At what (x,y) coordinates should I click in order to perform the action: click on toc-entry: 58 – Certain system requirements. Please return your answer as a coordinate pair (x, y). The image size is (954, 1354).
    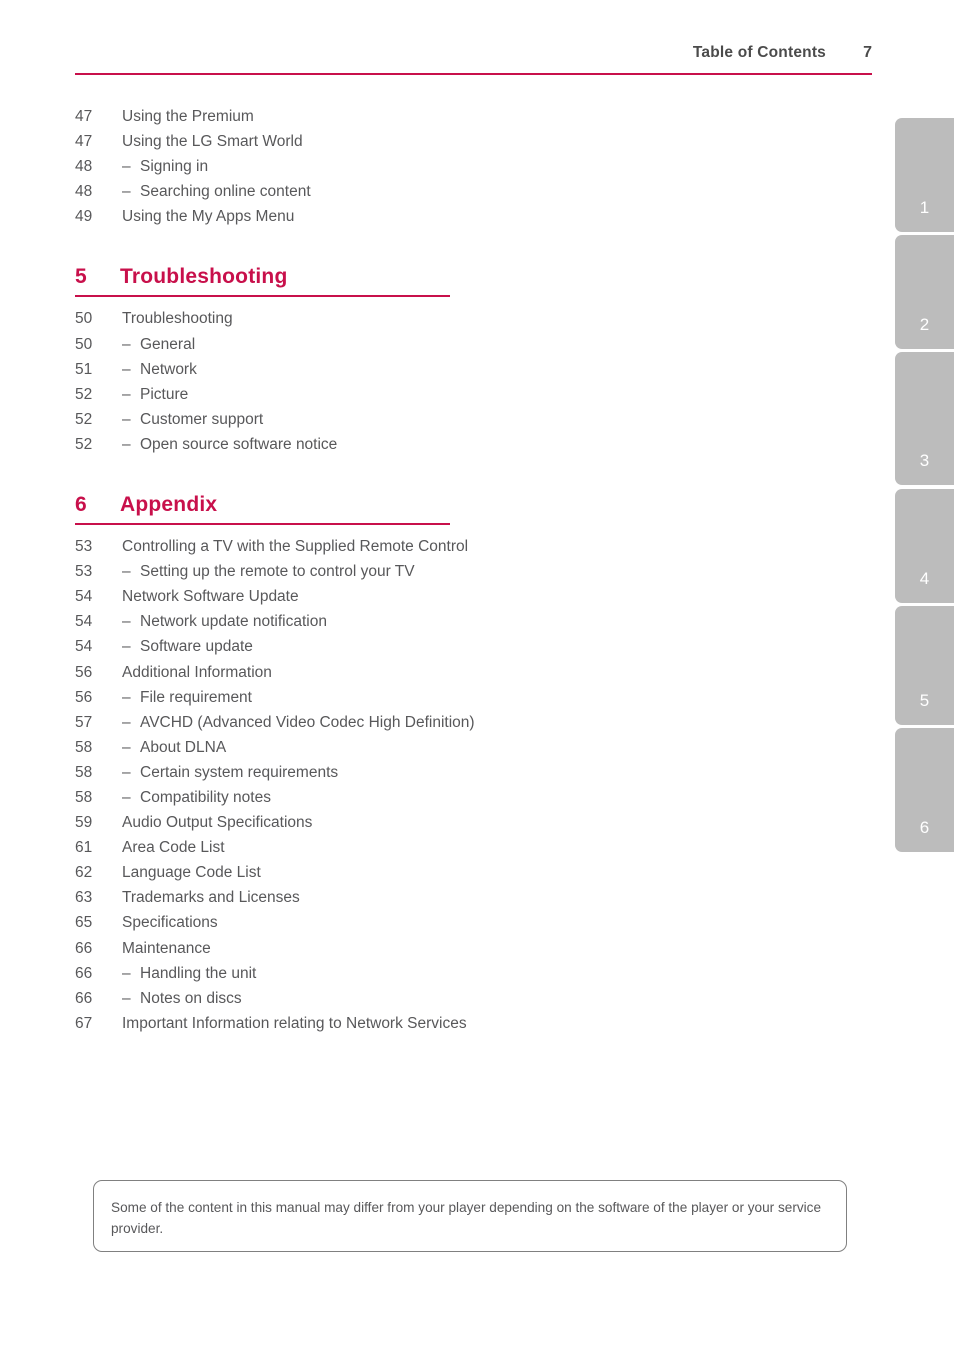
    Looking at the image, I should click on (275, 772).